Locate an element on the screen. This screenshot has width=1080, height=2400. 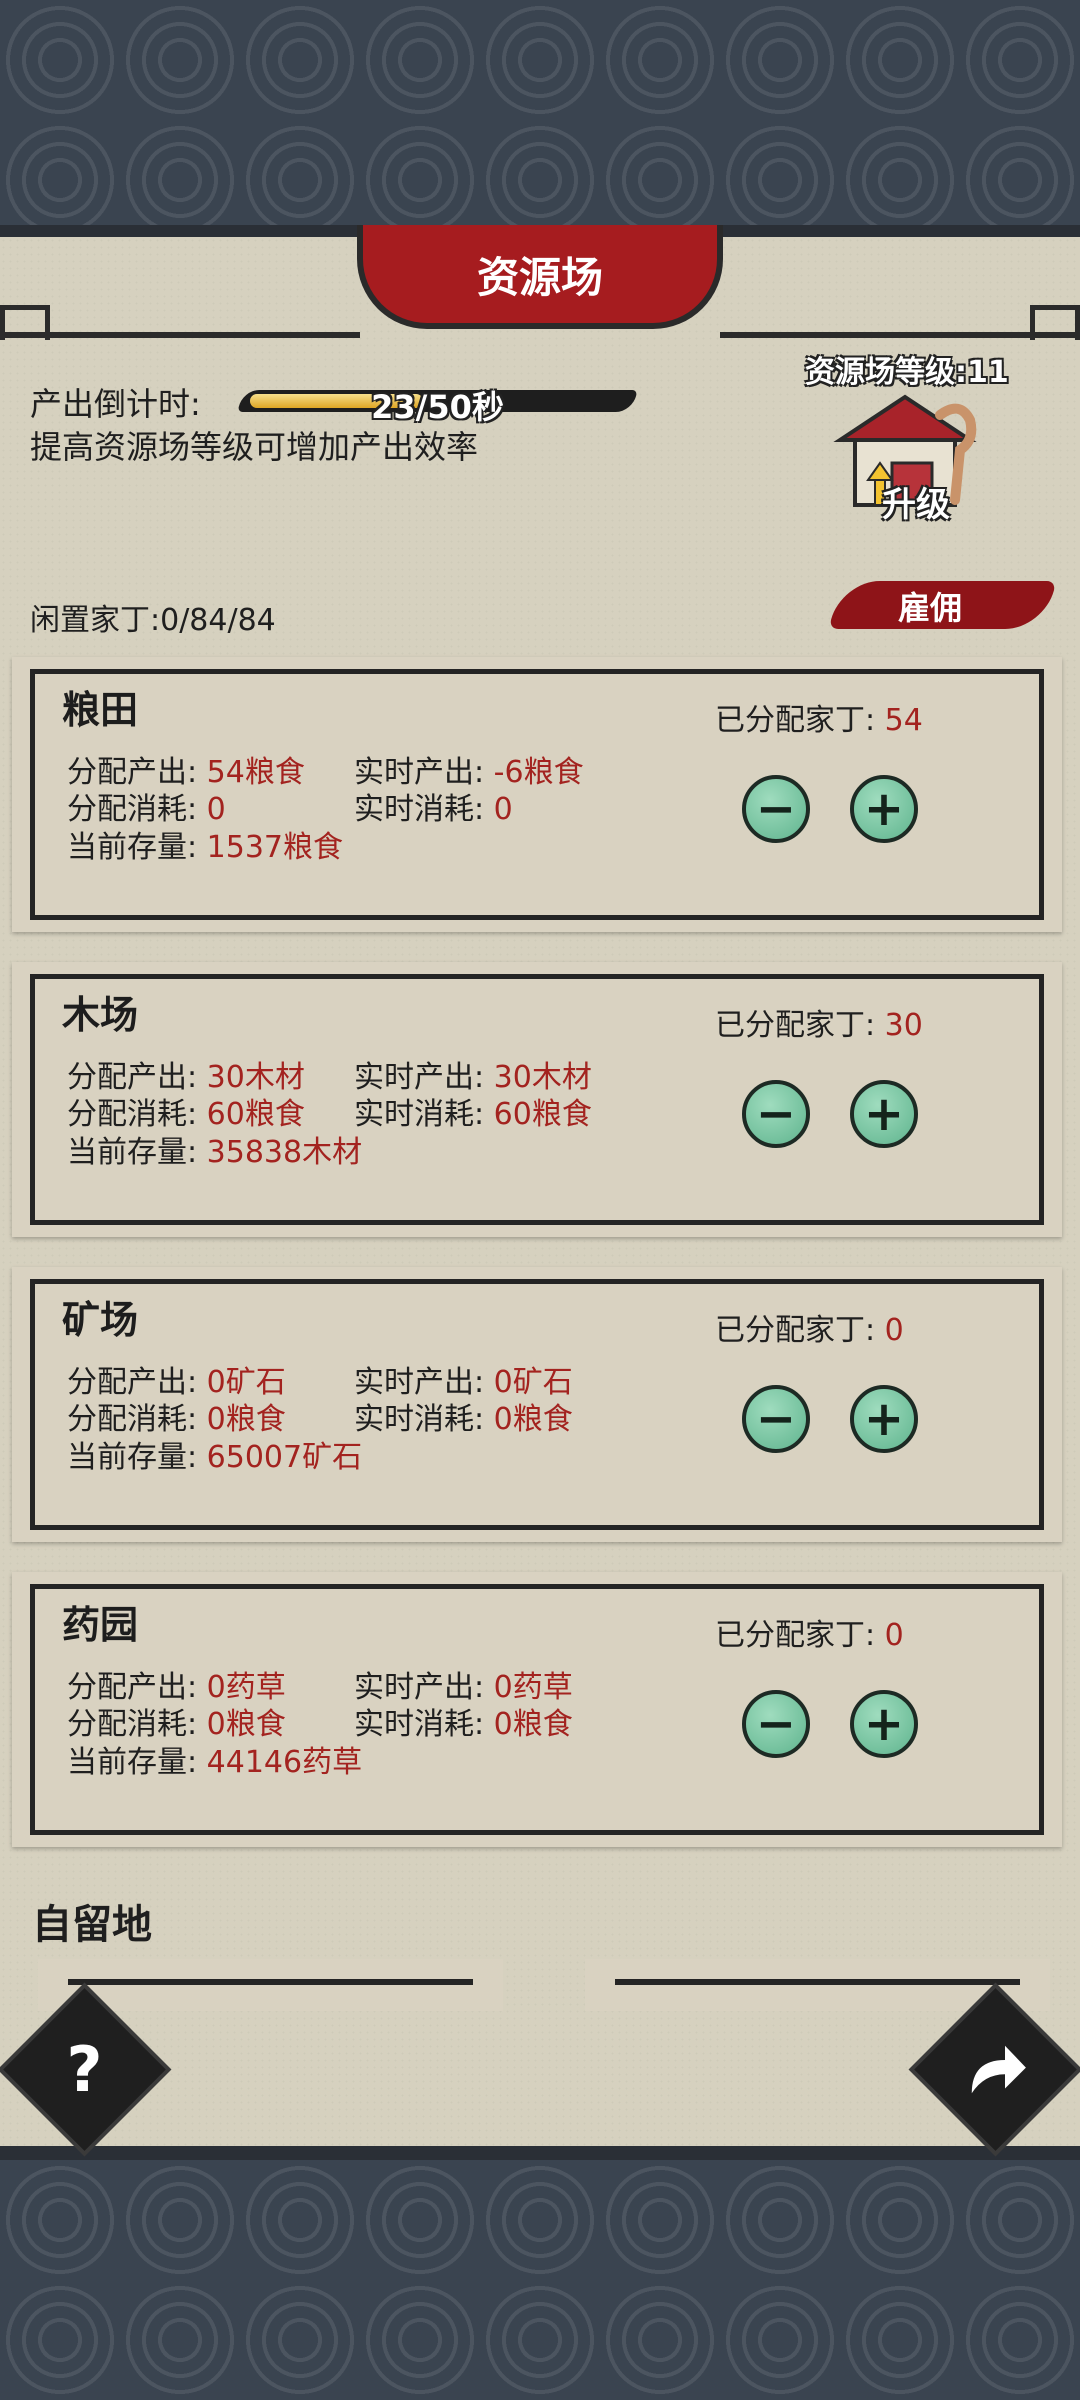
section-title: 自留地 is located at coordinates (92, 1925).